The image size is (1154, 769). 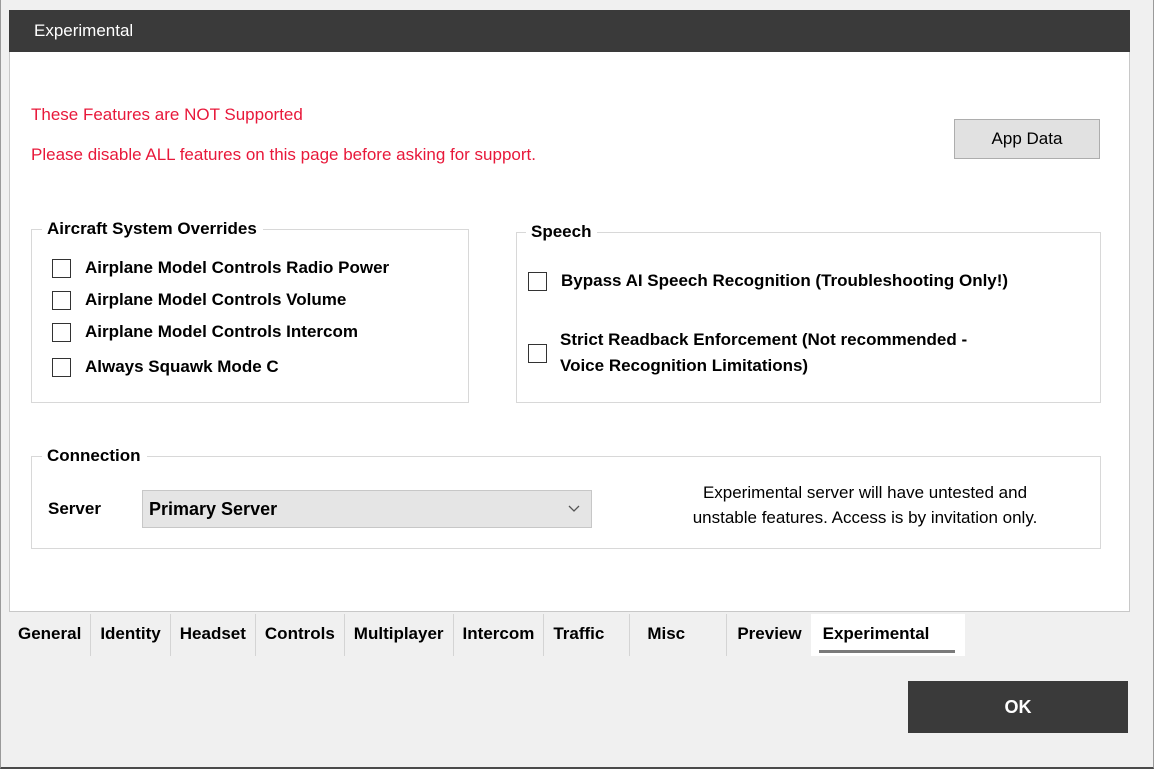 I want to click on checkbox-radio-power-box, so click(x=61, y=268).